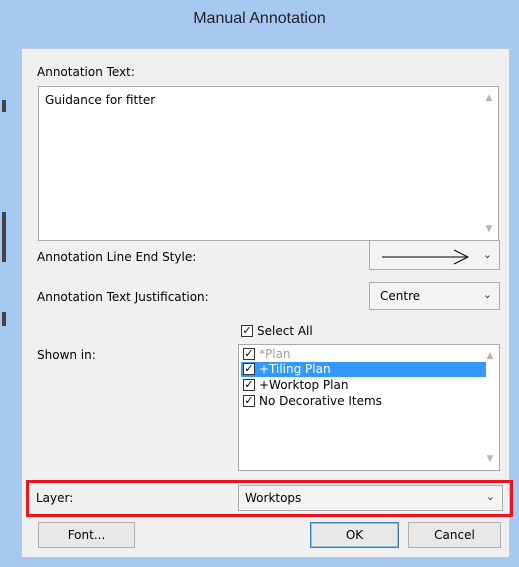 This screenshot has width=519, height=567. I want to click on list-item: ✓ No Decorative Items, so click(363, 401).